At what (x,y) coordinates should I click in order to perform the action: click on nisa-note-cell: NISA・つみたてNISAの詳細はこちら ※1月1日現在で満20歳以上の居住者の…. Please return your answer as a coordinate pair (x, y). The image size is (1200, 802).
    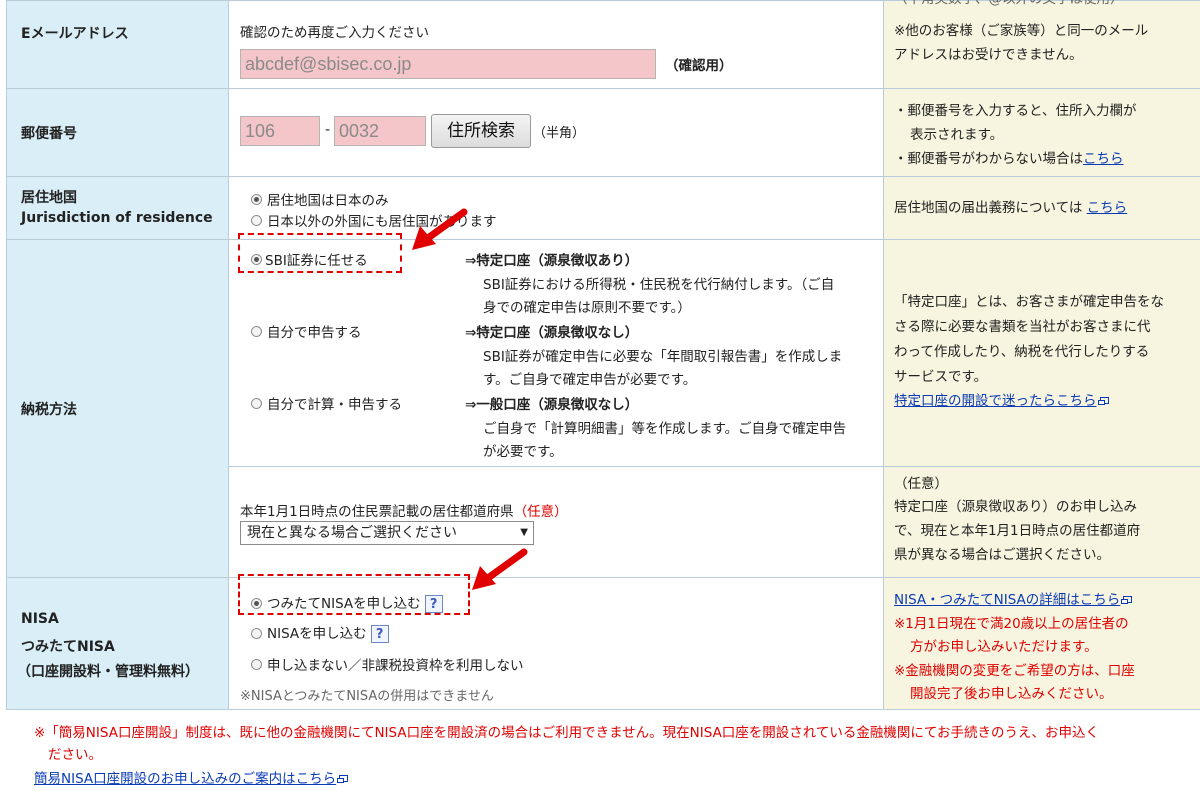
    Looking at the image, I should click on (1041, 643).